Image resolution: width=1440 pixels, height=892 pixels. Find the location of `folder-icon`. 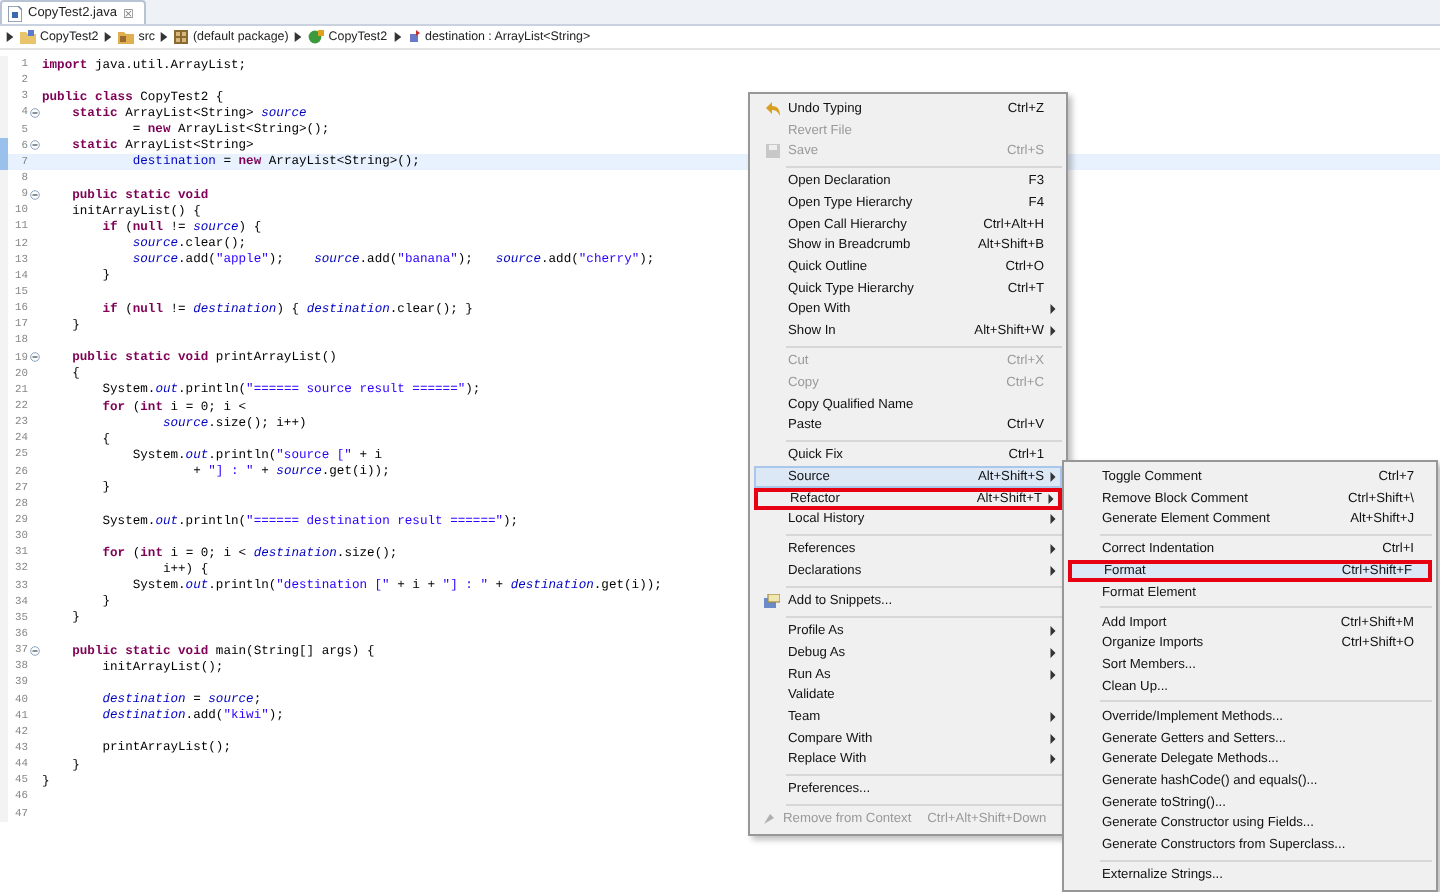

folder-icon is located at coordinates (126, 37).